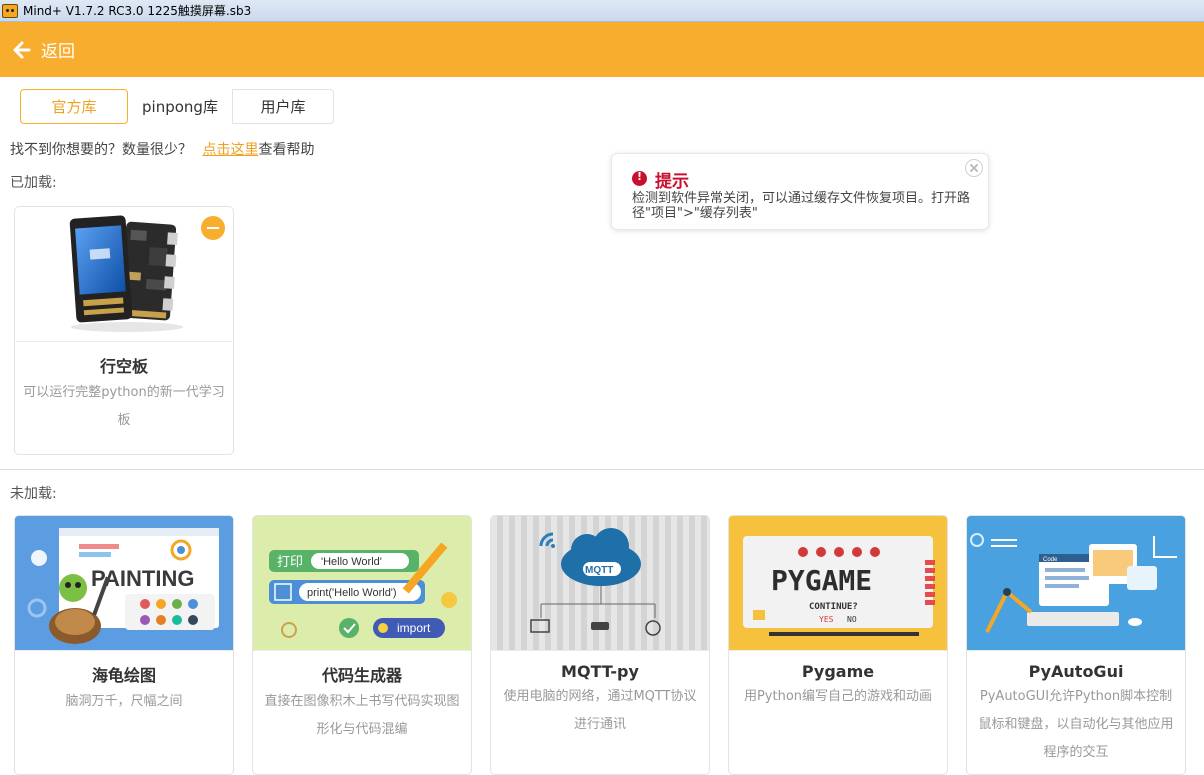  What do you see at coordinates (124, 274) in the screenshot?
I see `unihiker-board-image` at bounding box center [124, 274].